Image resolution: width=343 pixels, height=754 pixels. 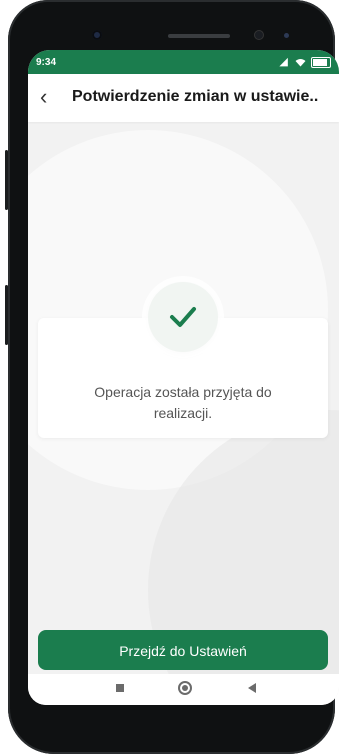 I want to click on page-title: Potwierdzenie zmian w ustawie.., so click(x=195, y=96).